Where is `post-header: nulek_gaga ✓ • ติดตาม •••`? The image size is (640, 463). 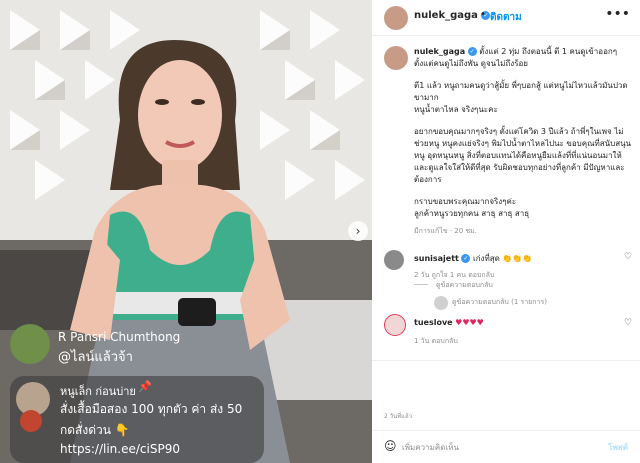 post-header: nulek_gaga ✓ • ติดตาม ••• is located at coordinates (506, 18).